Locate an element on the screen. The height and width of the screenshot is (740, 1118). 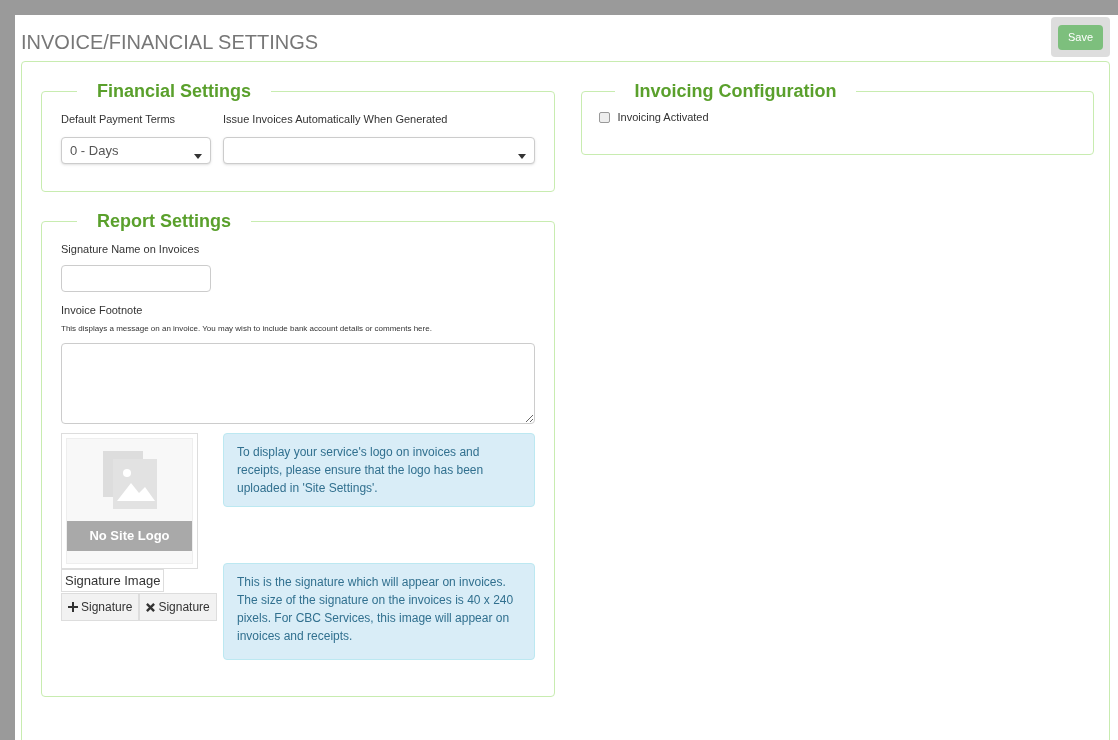
image-icon is located at coordinates (129, 479).